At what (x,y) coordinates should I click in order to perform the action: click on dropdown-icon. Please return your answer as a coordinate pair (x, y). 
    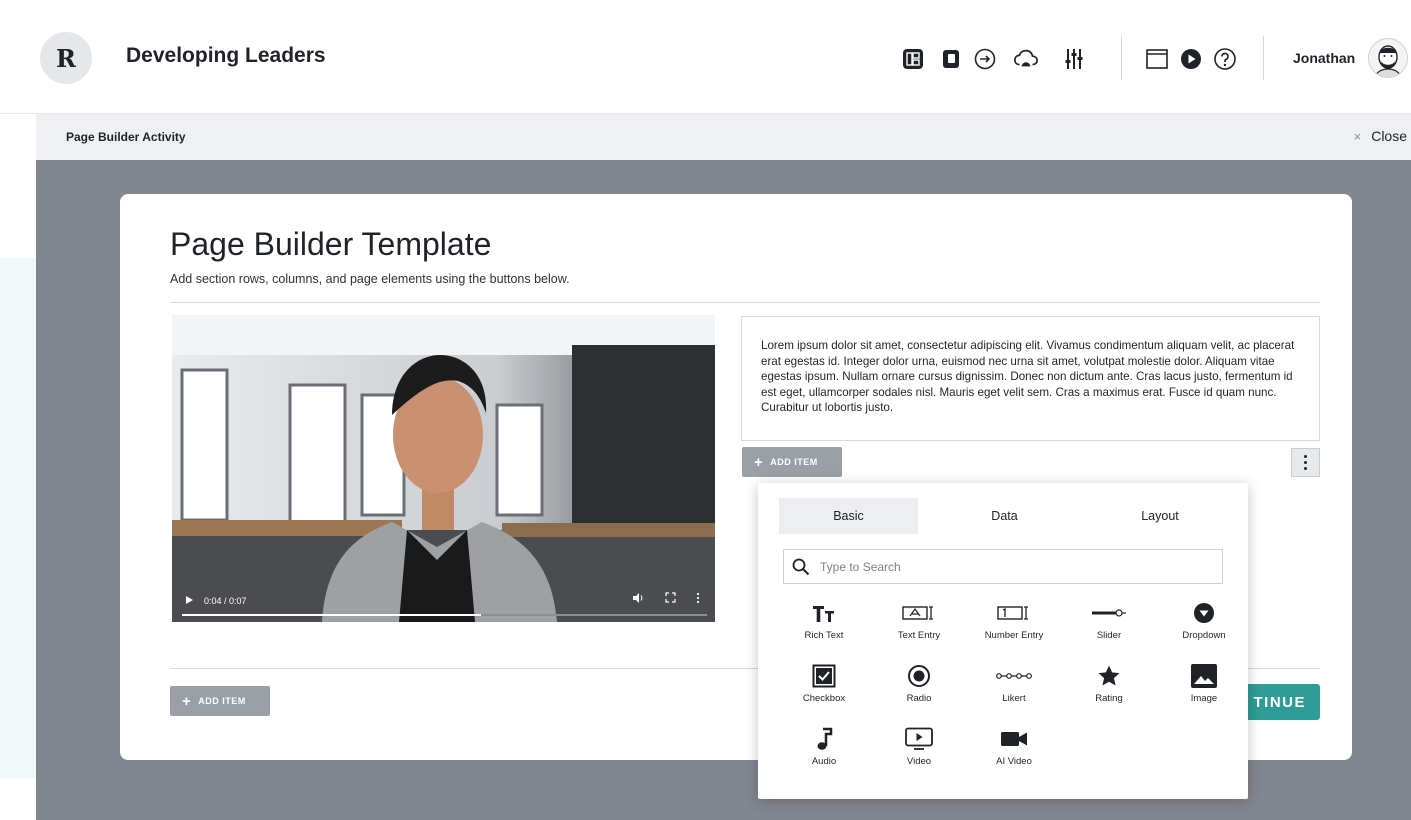
    Looking at the image, I should click on (1204, 613).